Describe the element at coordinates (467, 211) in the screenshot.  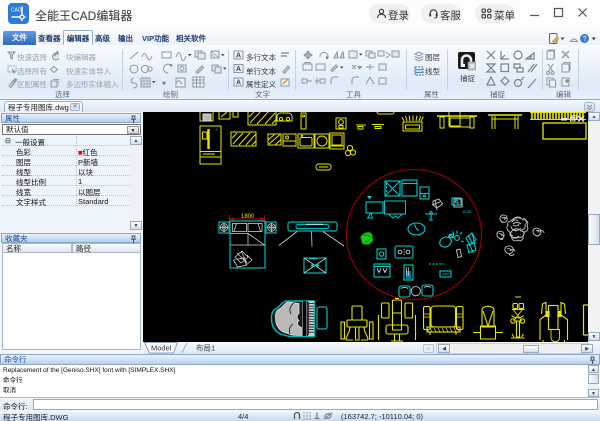
I see `svg-text: B-08` at that location.